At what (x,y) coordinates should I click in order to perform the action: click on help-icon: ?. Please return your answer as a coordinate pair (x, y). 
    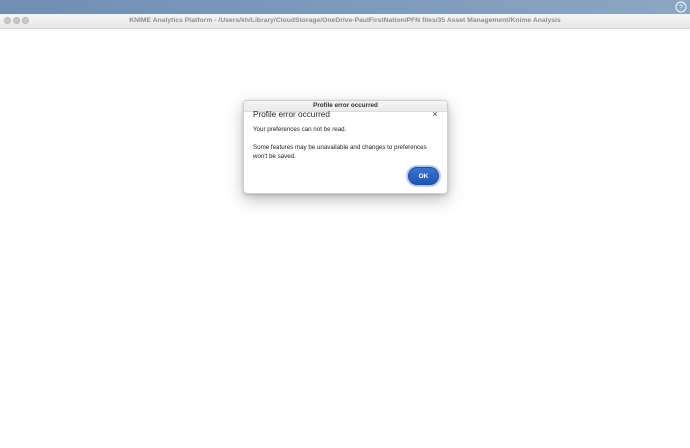
    Looking at the image, I should click on (681, 7).